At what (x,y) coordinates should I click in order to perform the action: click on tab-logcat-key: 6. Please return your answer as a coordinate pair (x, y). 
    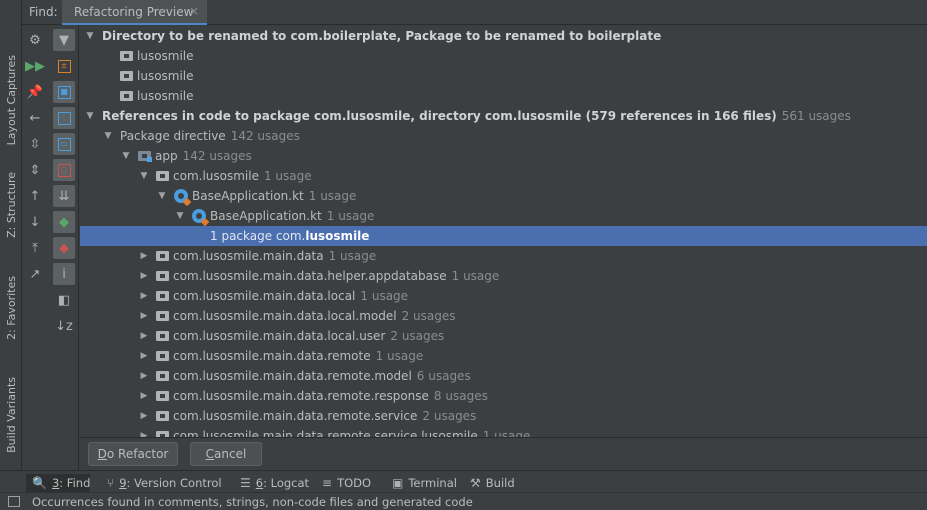
    Looking at the image, I should click on (259, 483).